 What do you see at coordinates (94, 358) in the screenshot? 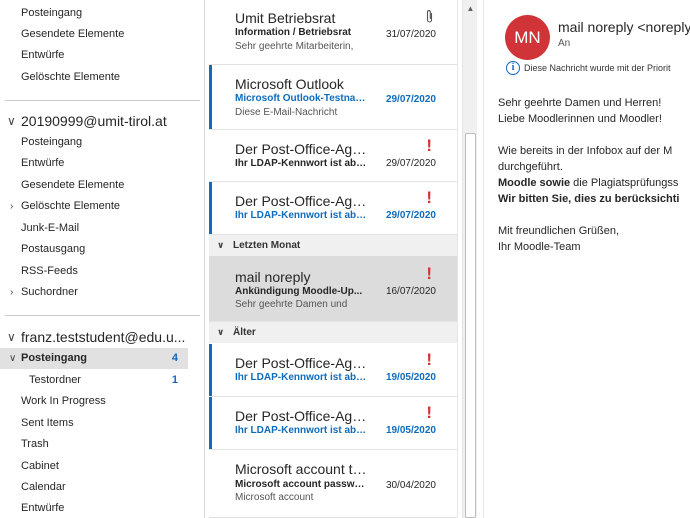
I see `folder-posteingang-selected: ∨ Posteingang 4` at bounding box center [94, 358].